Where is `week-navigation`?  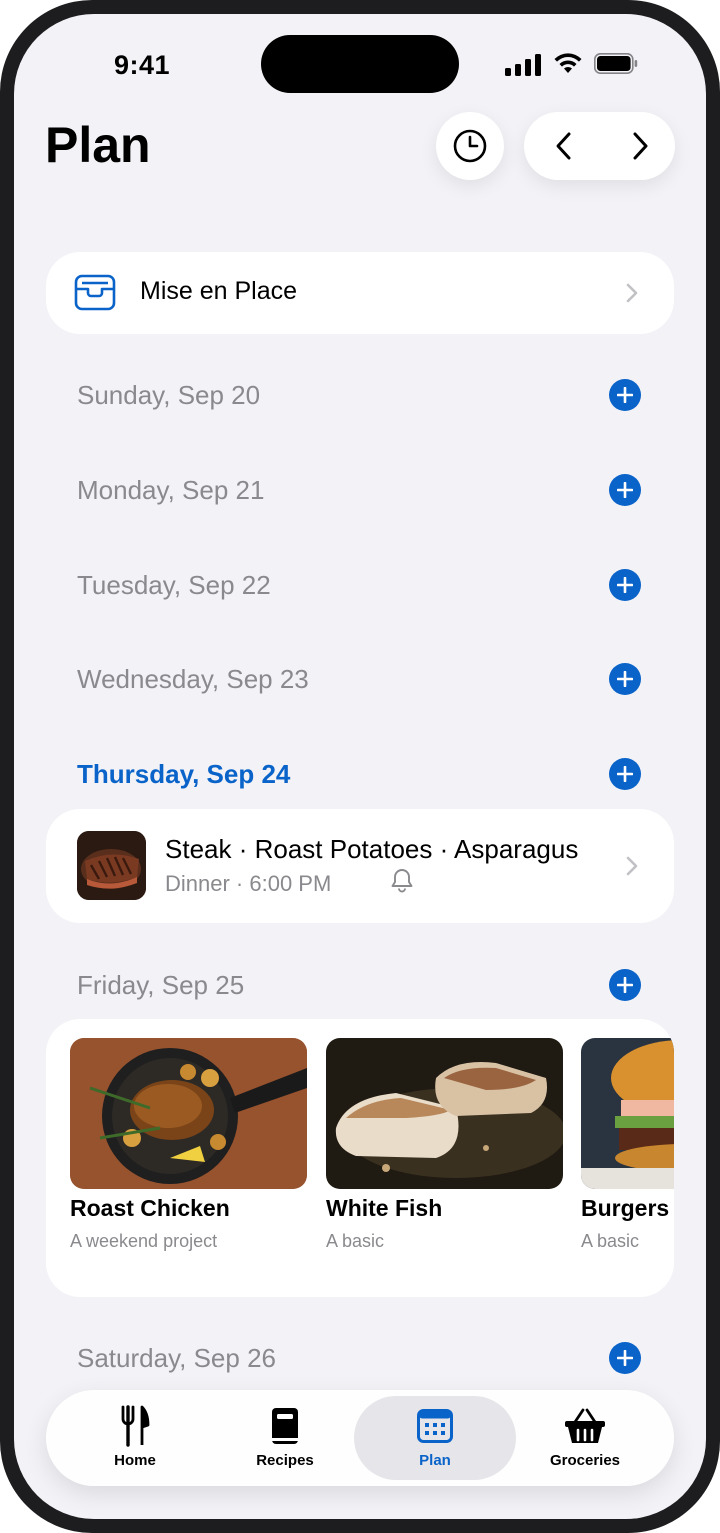
week-navigation is located at coordinates (599, 146).